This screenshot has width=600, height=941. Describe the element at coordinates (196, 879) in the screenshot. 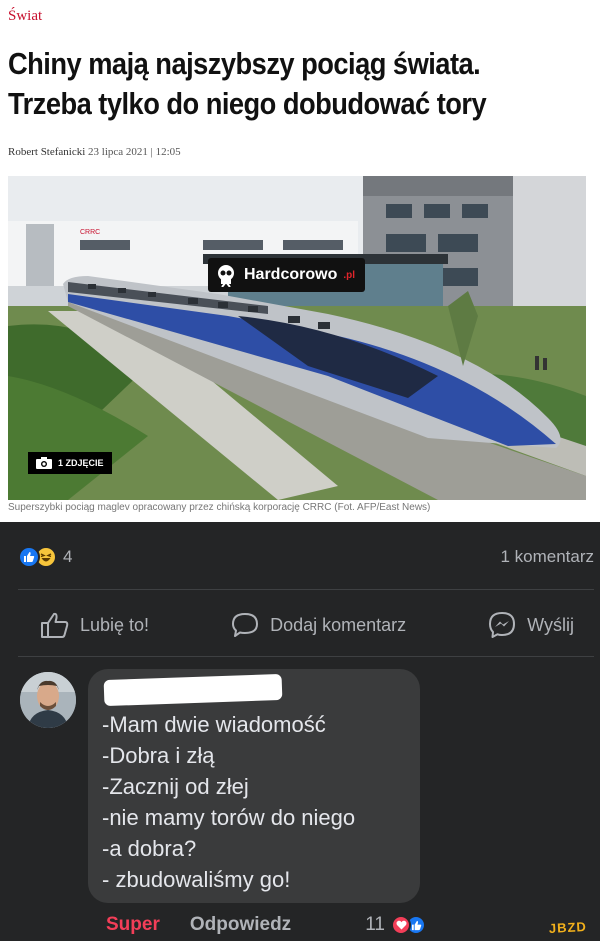

I see `comment-line: - zbudowaliśmy go!` at that location.